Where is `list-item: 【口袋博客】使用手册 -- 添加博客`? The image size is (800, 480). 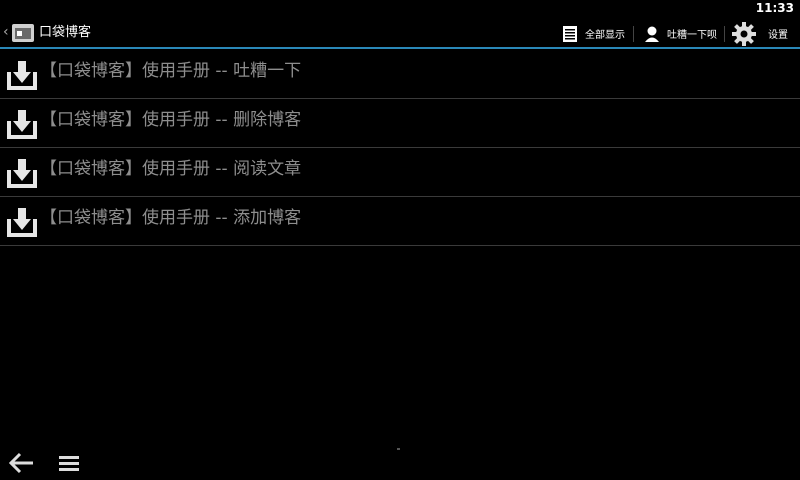
list-item: 【口袋博客】使用手册 -- 添加博客 is located at coordinates (400, 221).